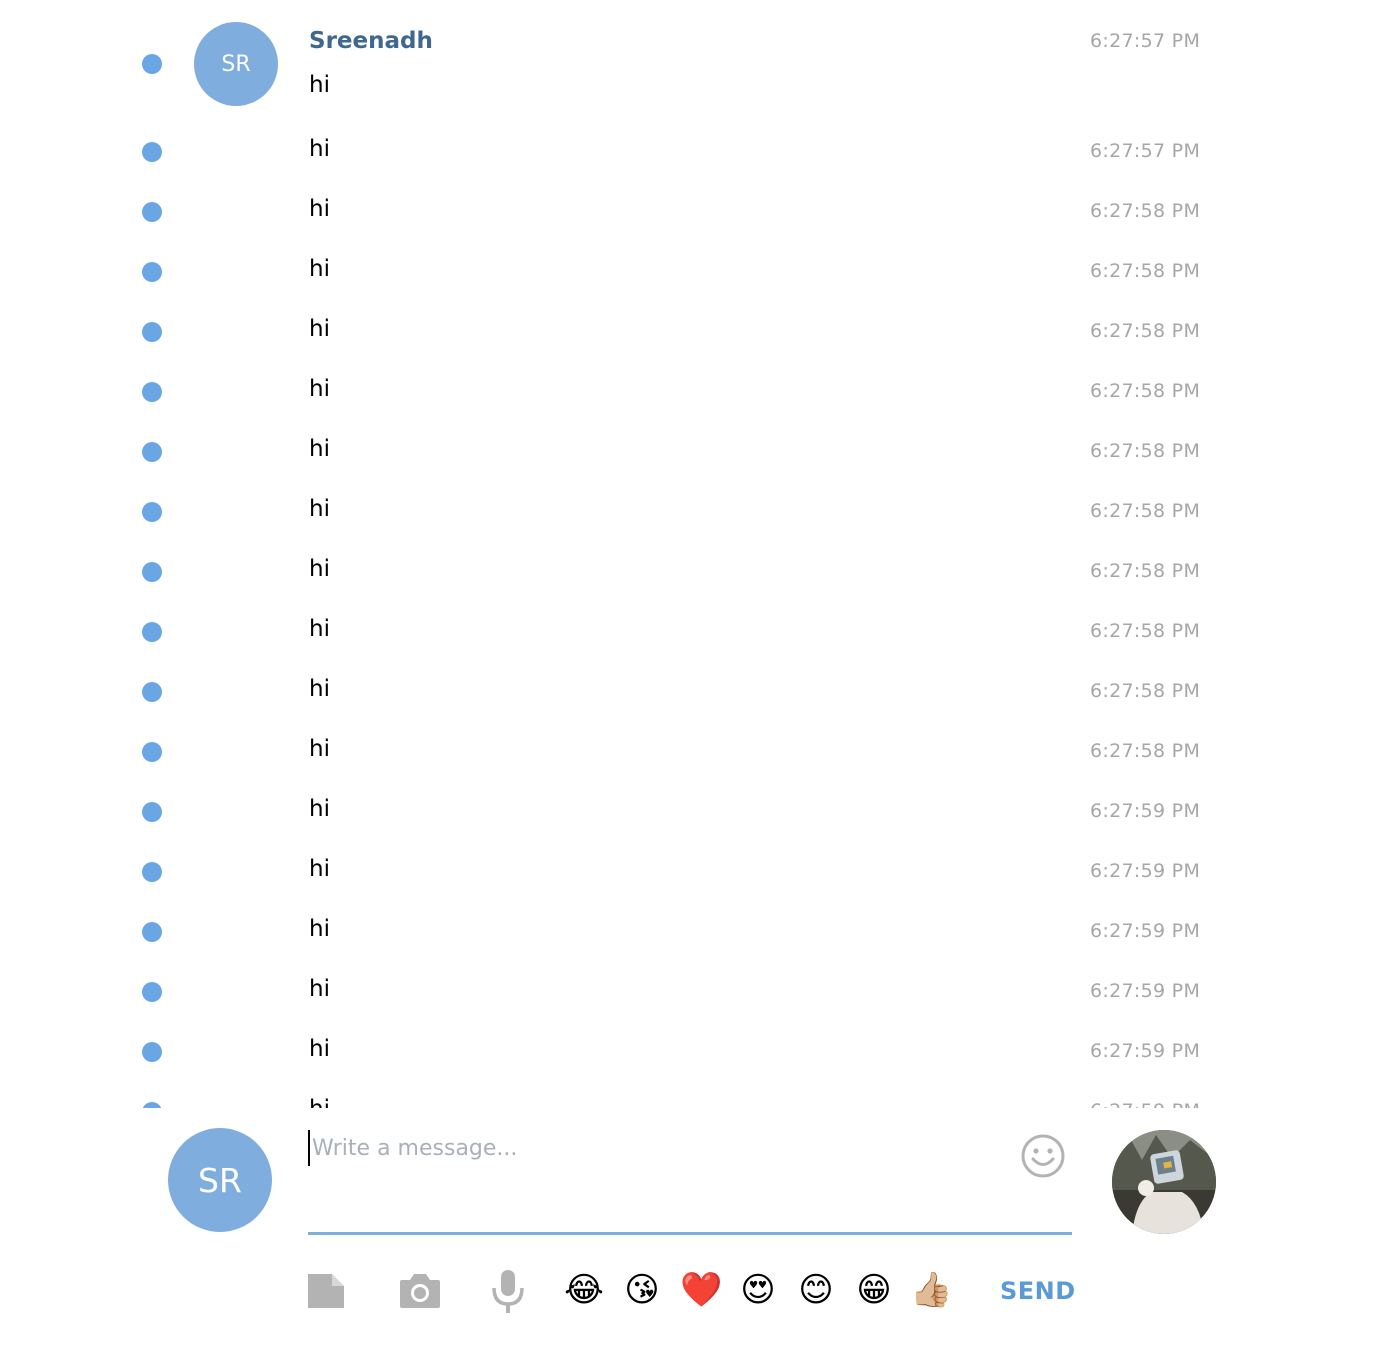 This screenshot has height=1364, width=1374. What do you see at coordinates (690, 1233) in the screenshot?
I see `input-underline` at bounding box center [690, 1233].